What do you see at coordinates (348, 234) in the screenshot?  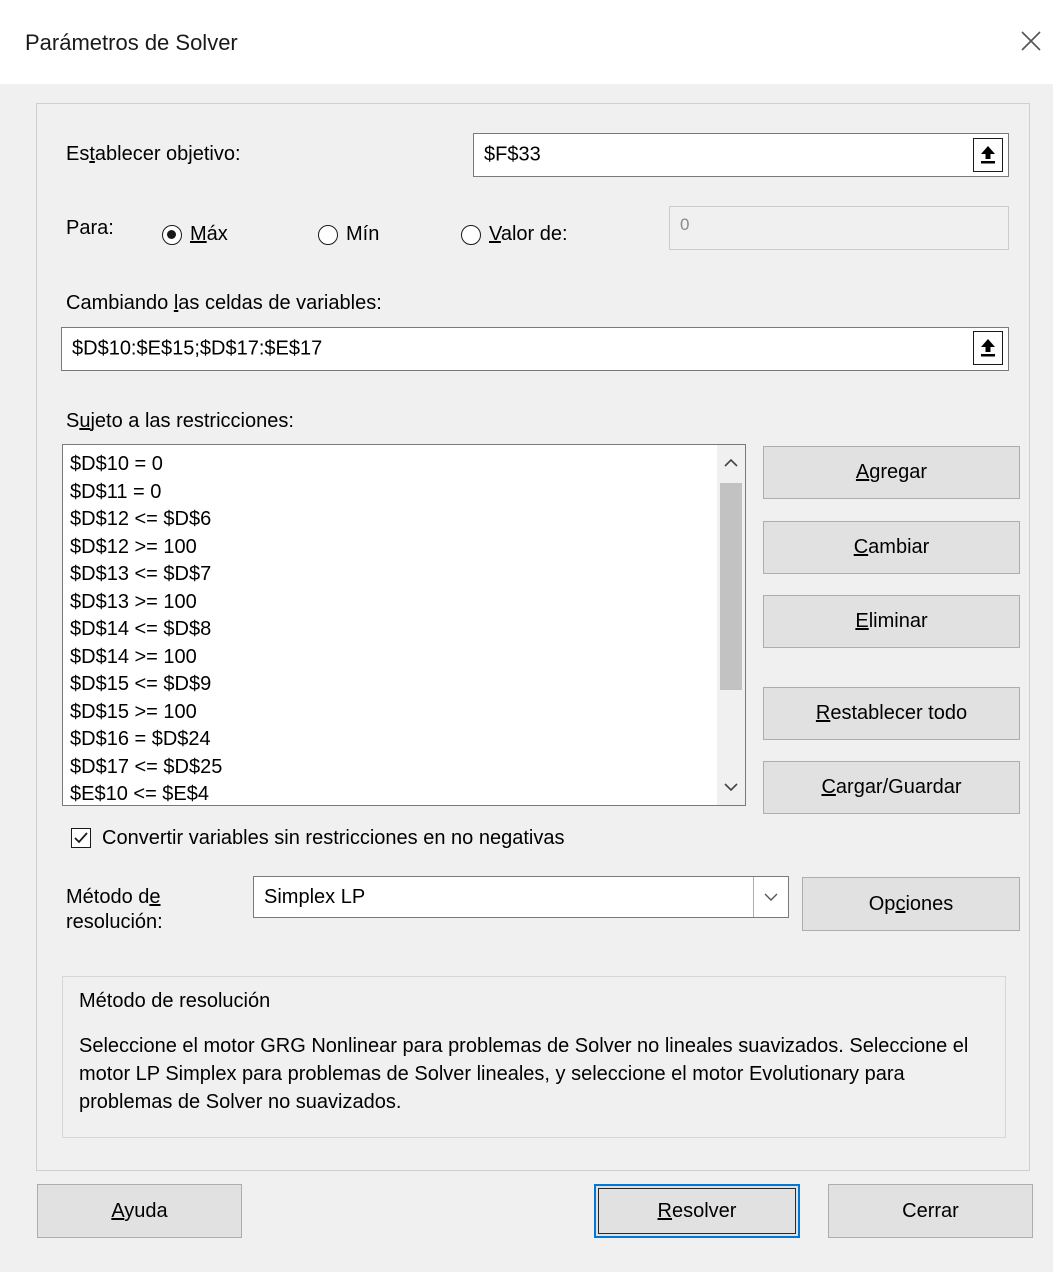 I see `radio-min: Mín` at bounding box center [348, 234].